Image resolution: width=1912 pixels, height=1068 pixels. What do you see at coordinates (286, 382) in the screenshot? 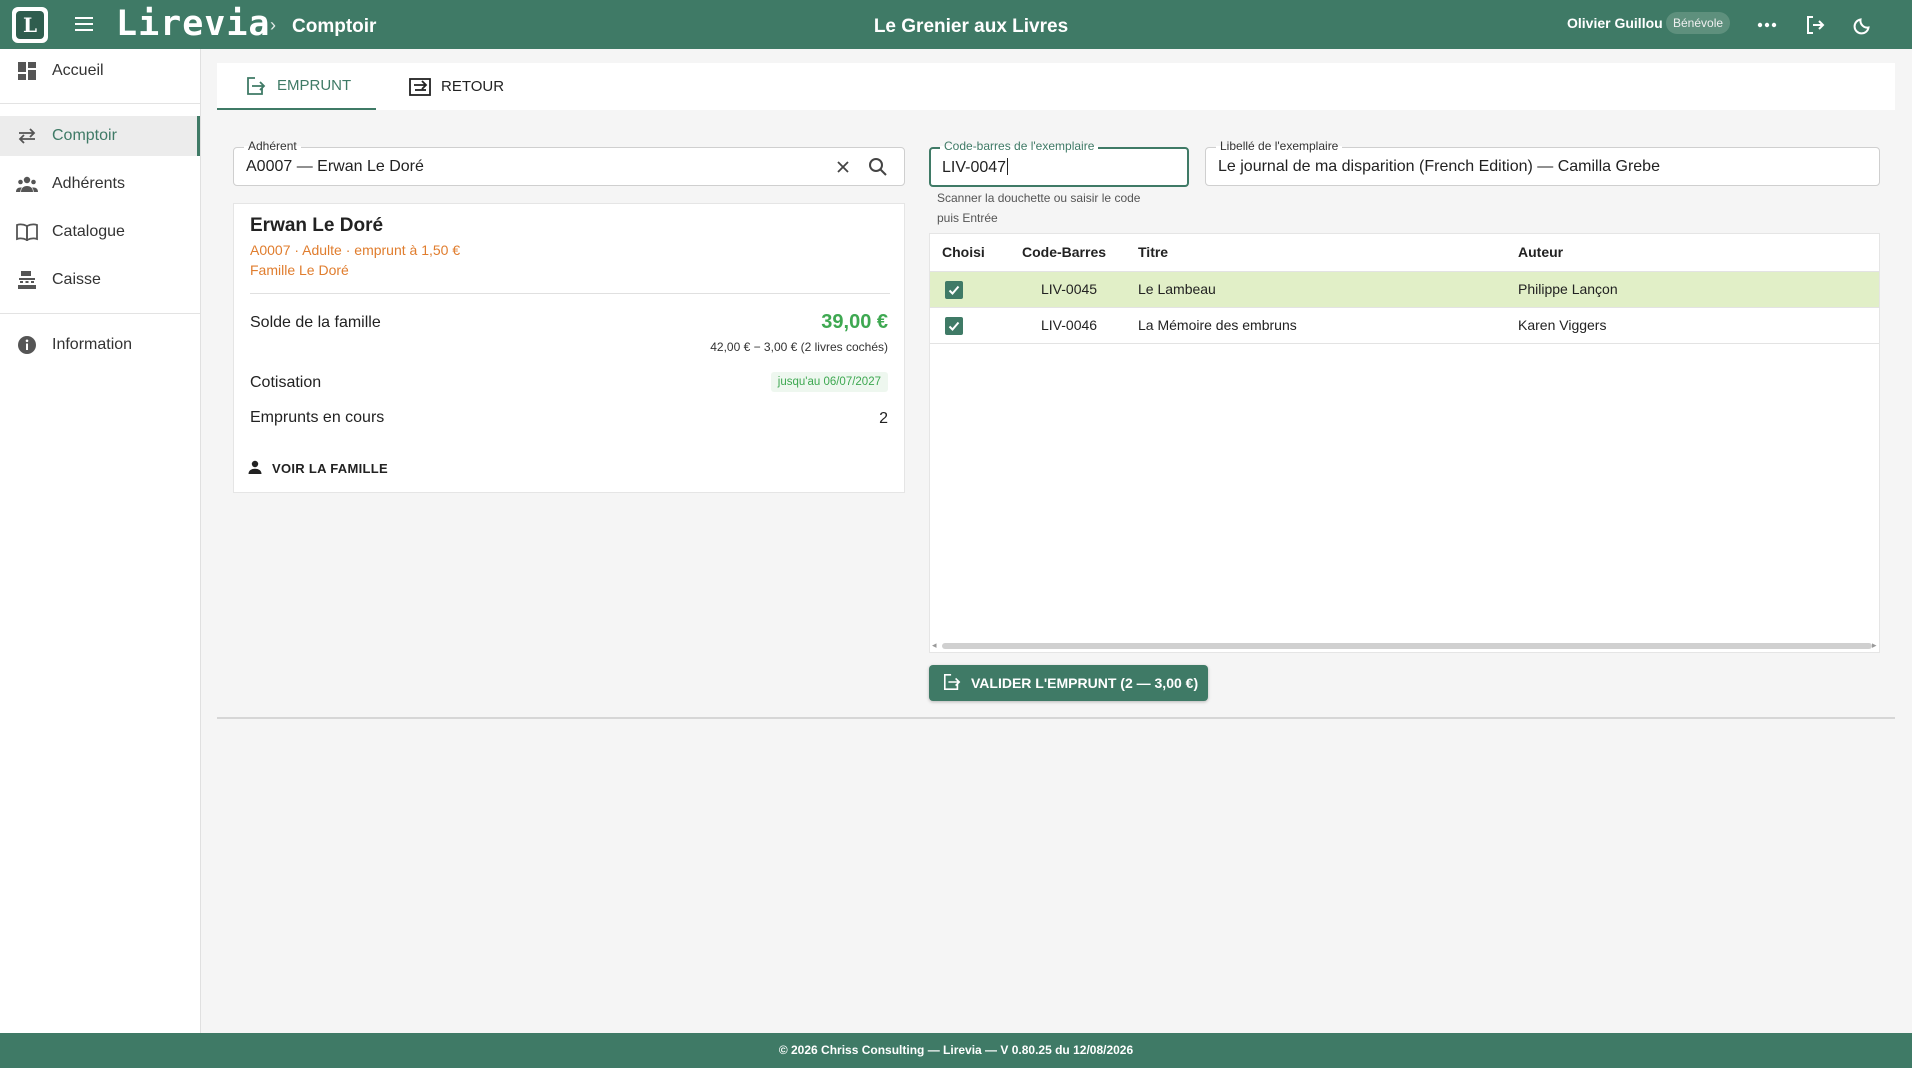
I see `subscription-label: Cotisation` at bounding box center [286, 382].